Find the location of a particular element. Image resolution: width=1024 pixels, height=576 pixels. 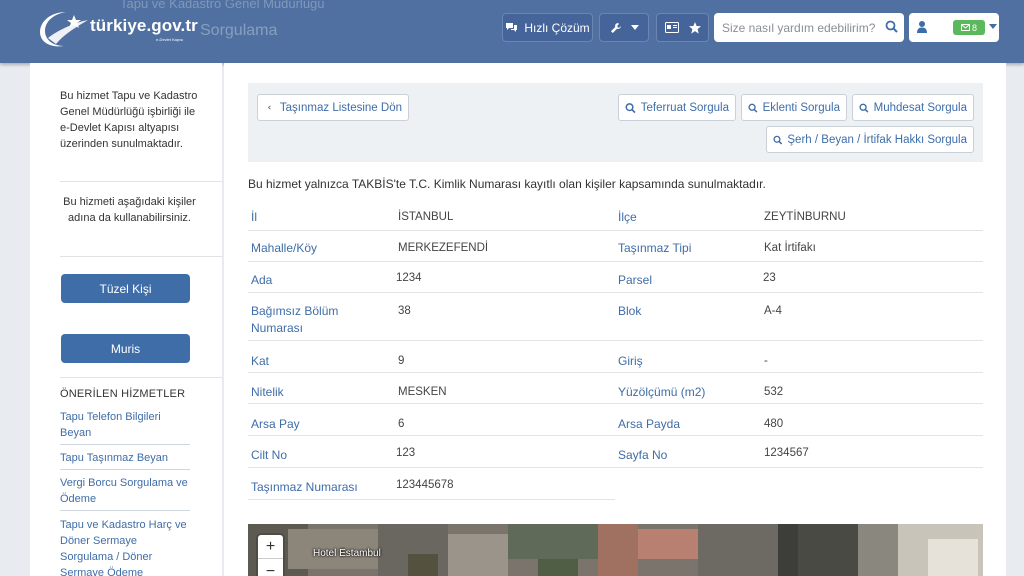

bagimsiz-bolum-value: 38 is located at coordinates (404, 311).